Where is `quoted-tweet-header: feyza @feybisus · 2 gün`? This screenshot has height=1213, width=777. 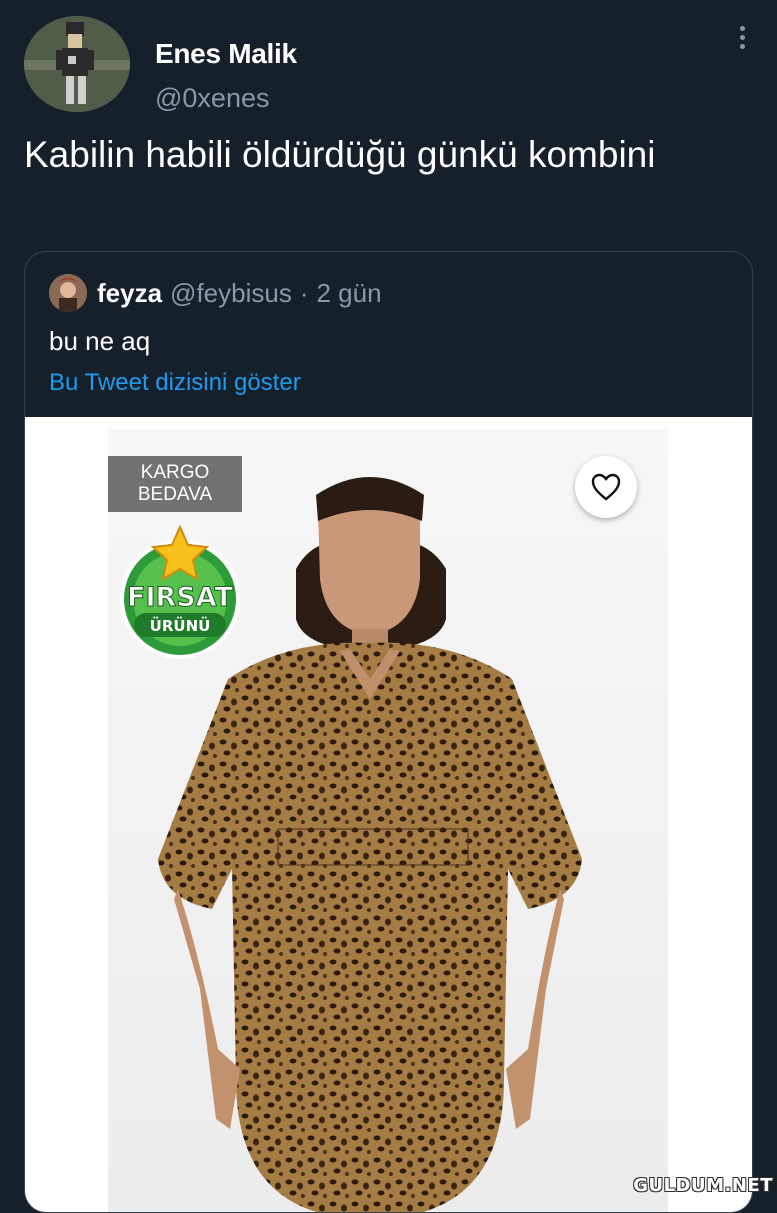
quoted-tweet-header: feyza @feybisus · 2 gün is located at coordinates (215, 293).